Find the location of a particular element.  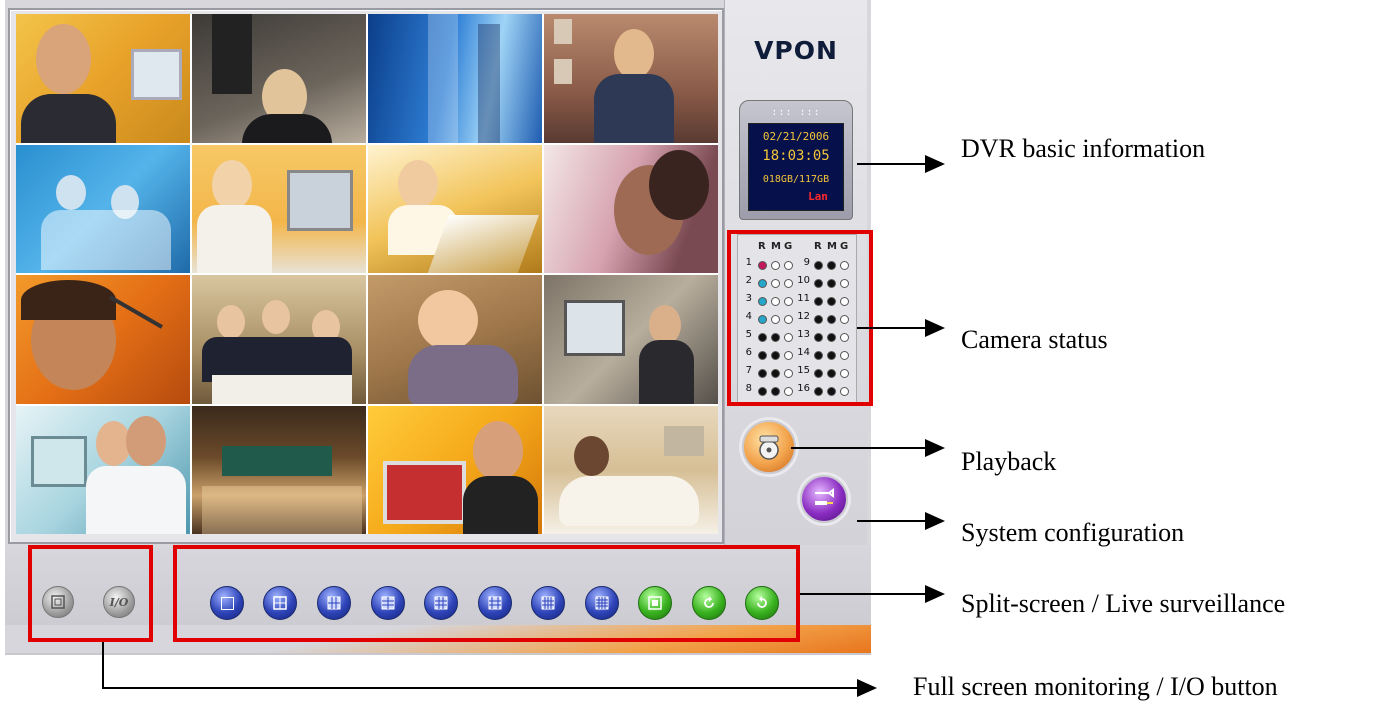

dvr-info-annotation: DVR basic information is located at coordinates (1083, 148).